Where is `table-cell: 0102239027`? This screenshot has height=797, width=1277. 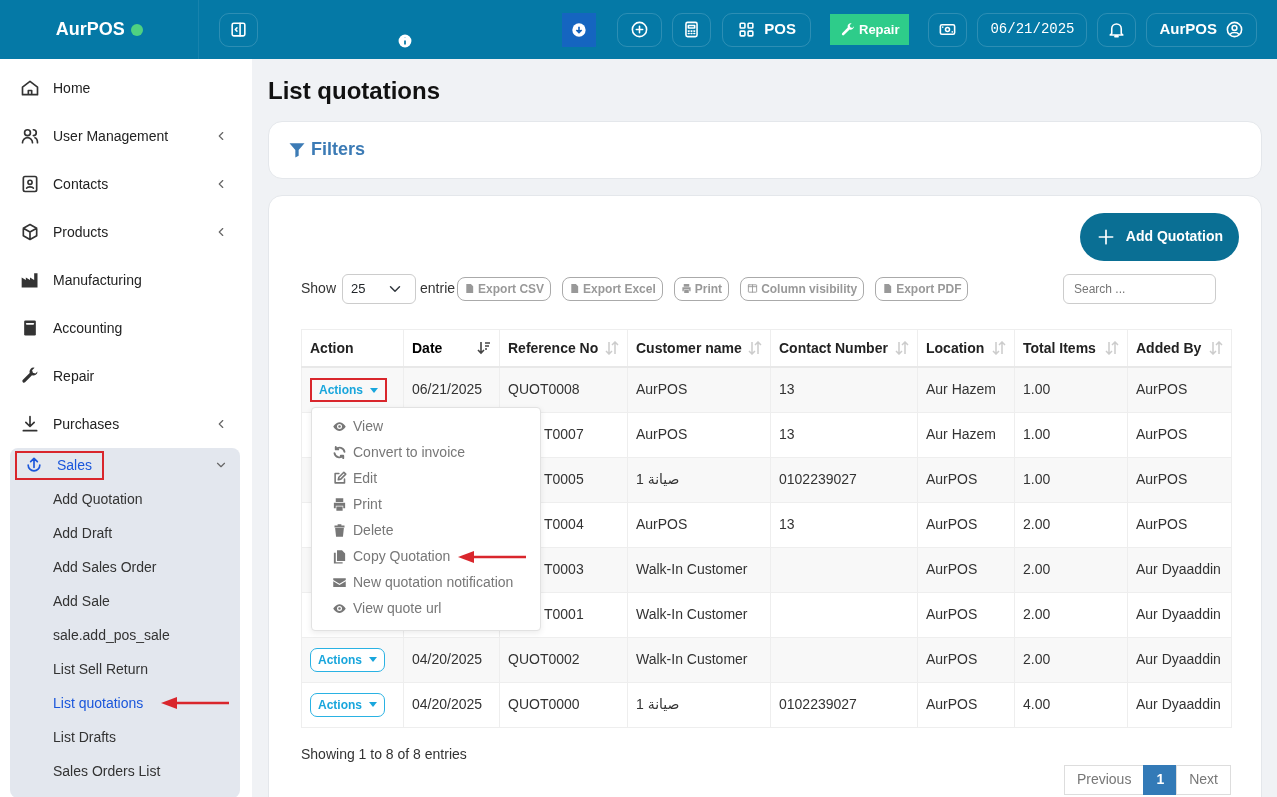
table-cell: 0102239027 is located at coordinates (818, 703).